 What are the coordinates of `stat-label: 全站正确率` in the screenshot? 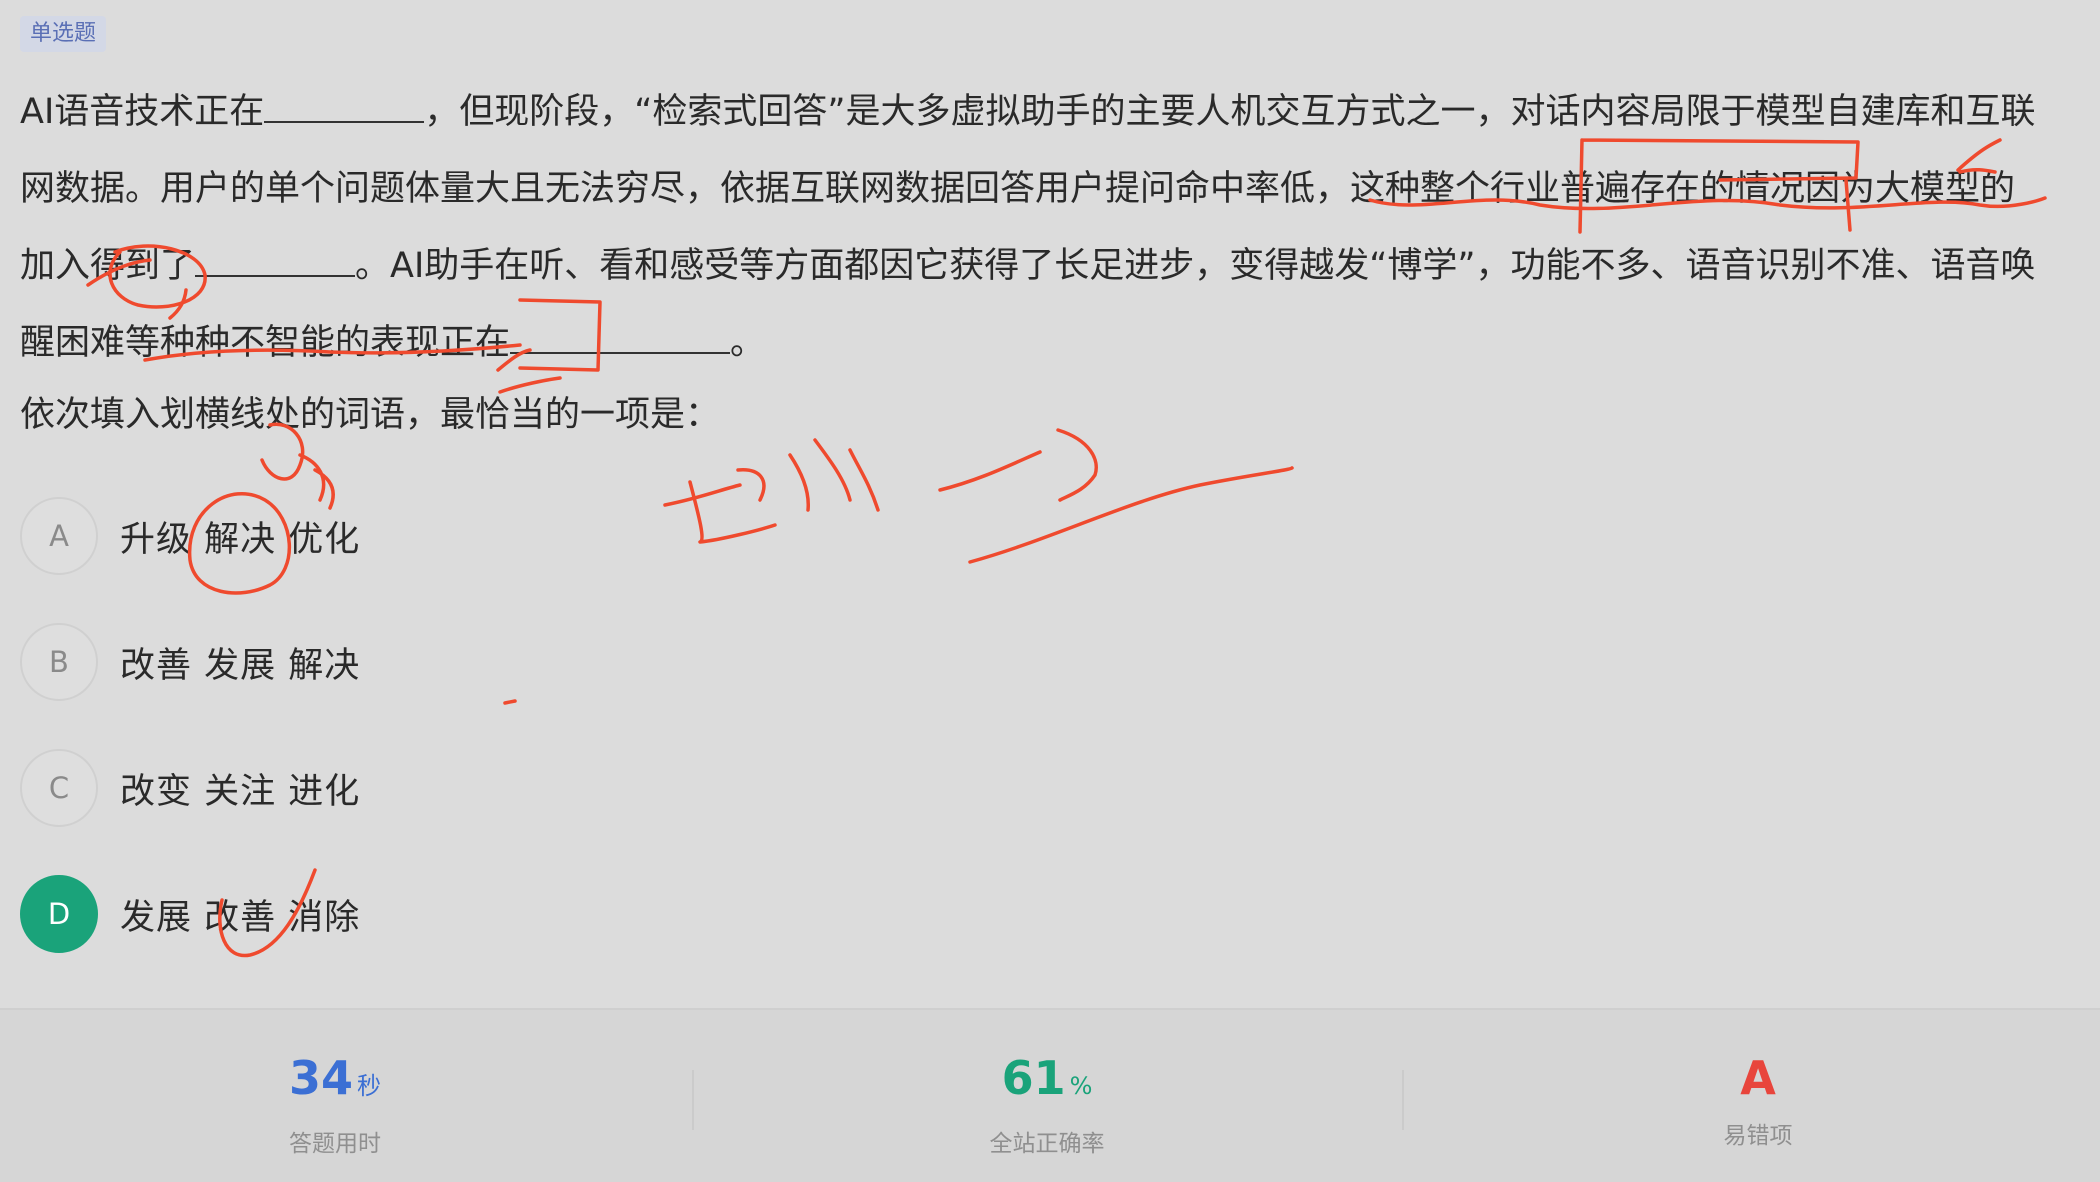 It's located at (1047, 1144).